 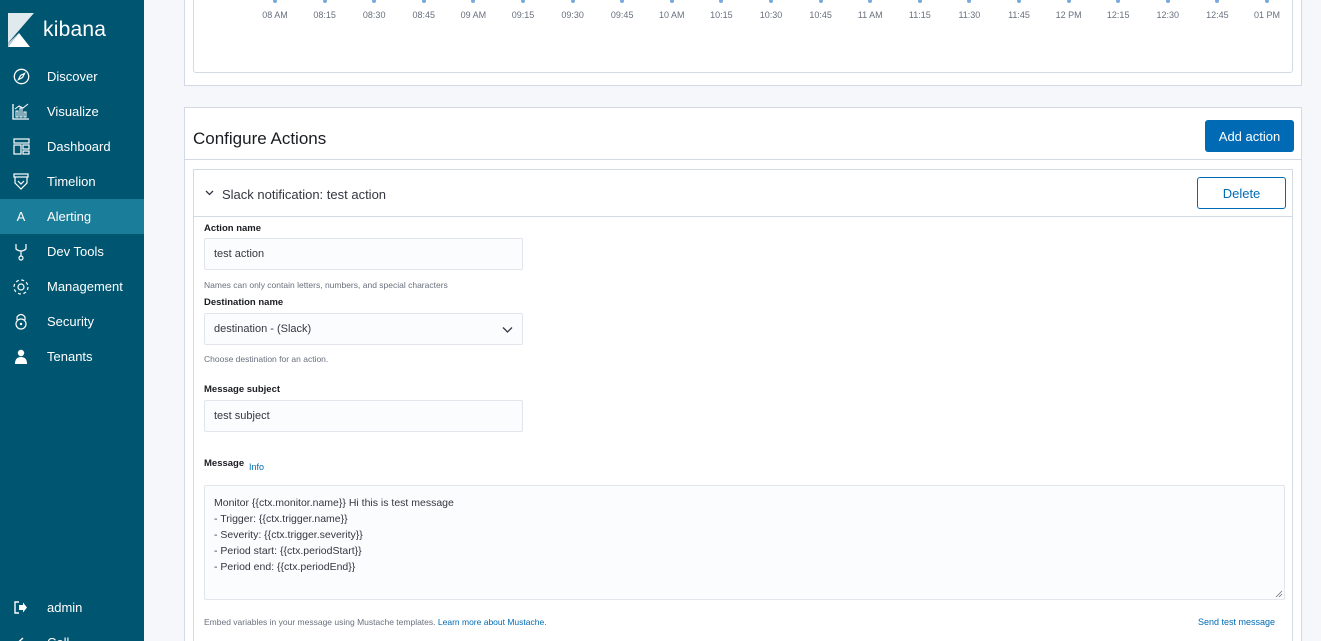 What do you see at coordinates (21, 322) in the screenshot?
I see `lock-icon` at bounding box center [21, 322].